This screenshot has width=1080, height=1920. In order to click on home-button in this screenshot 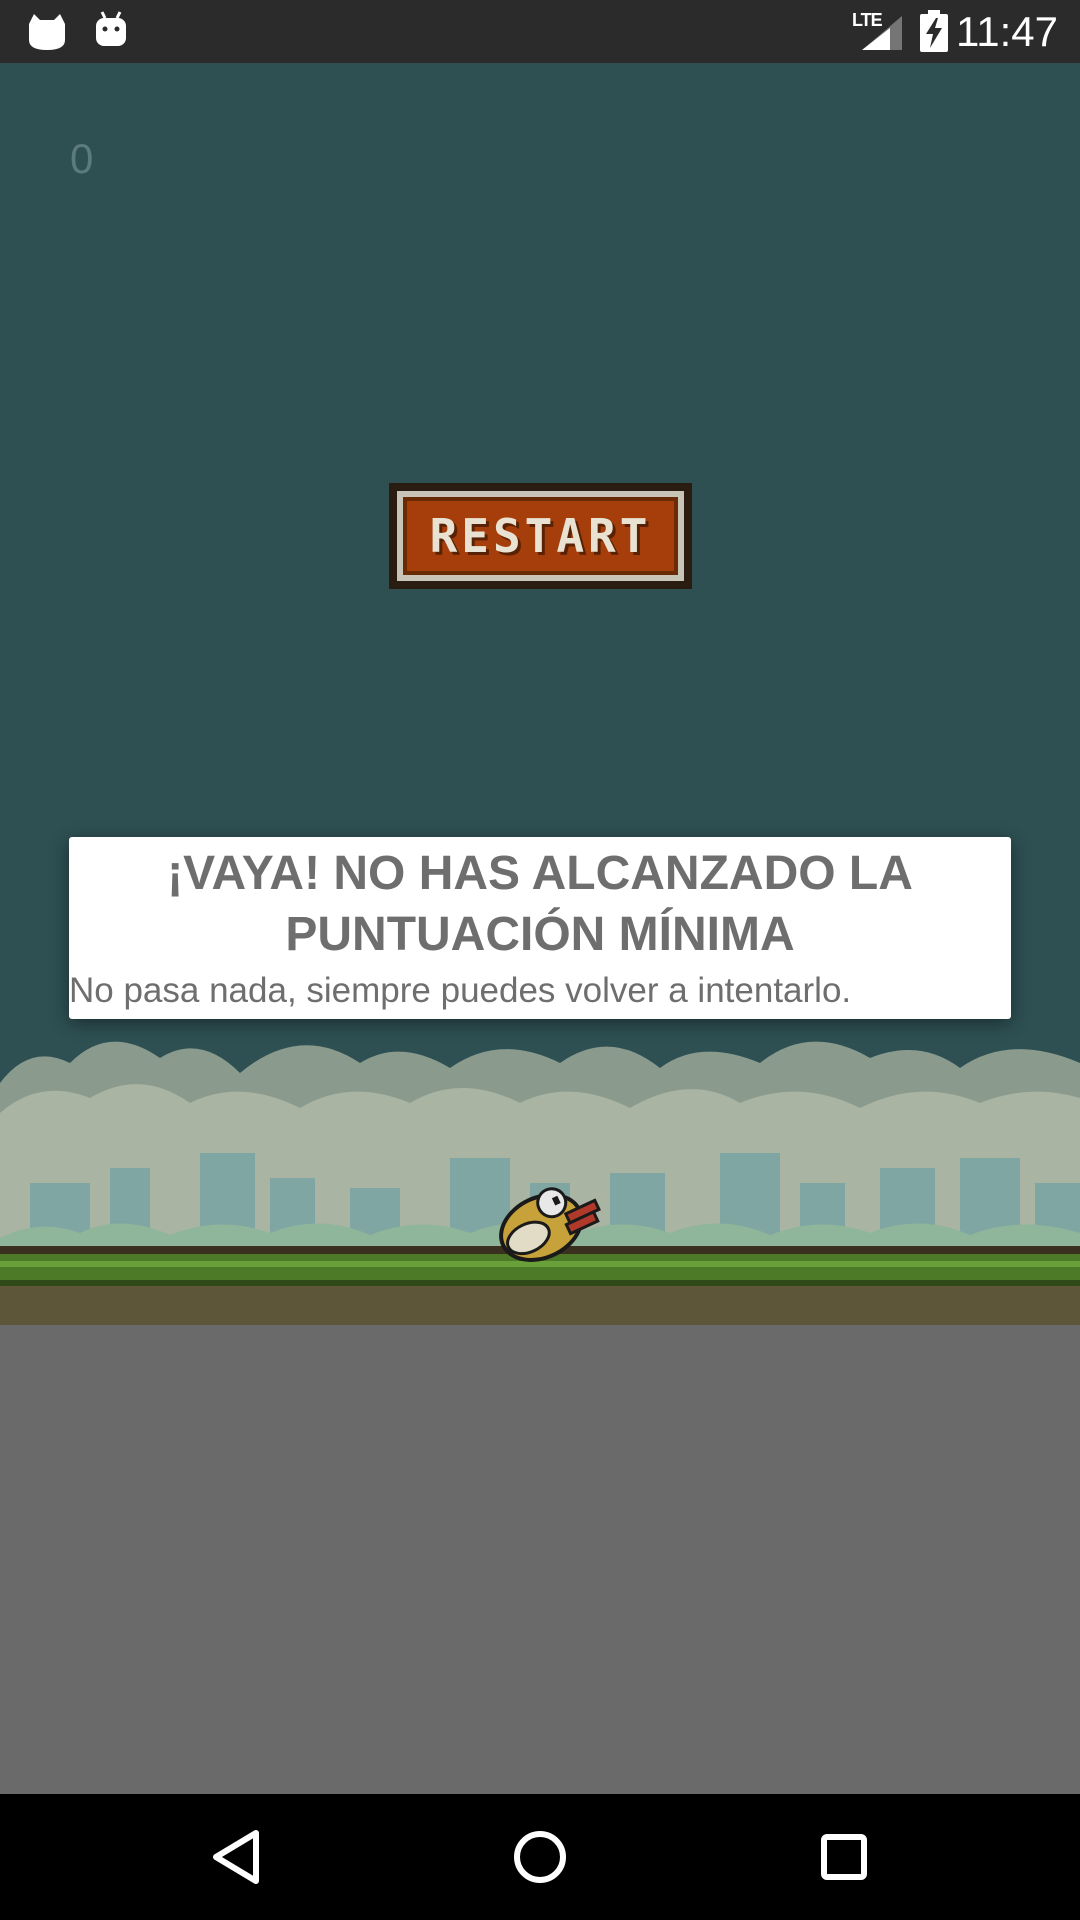, I will do `click(540, 1857)`.